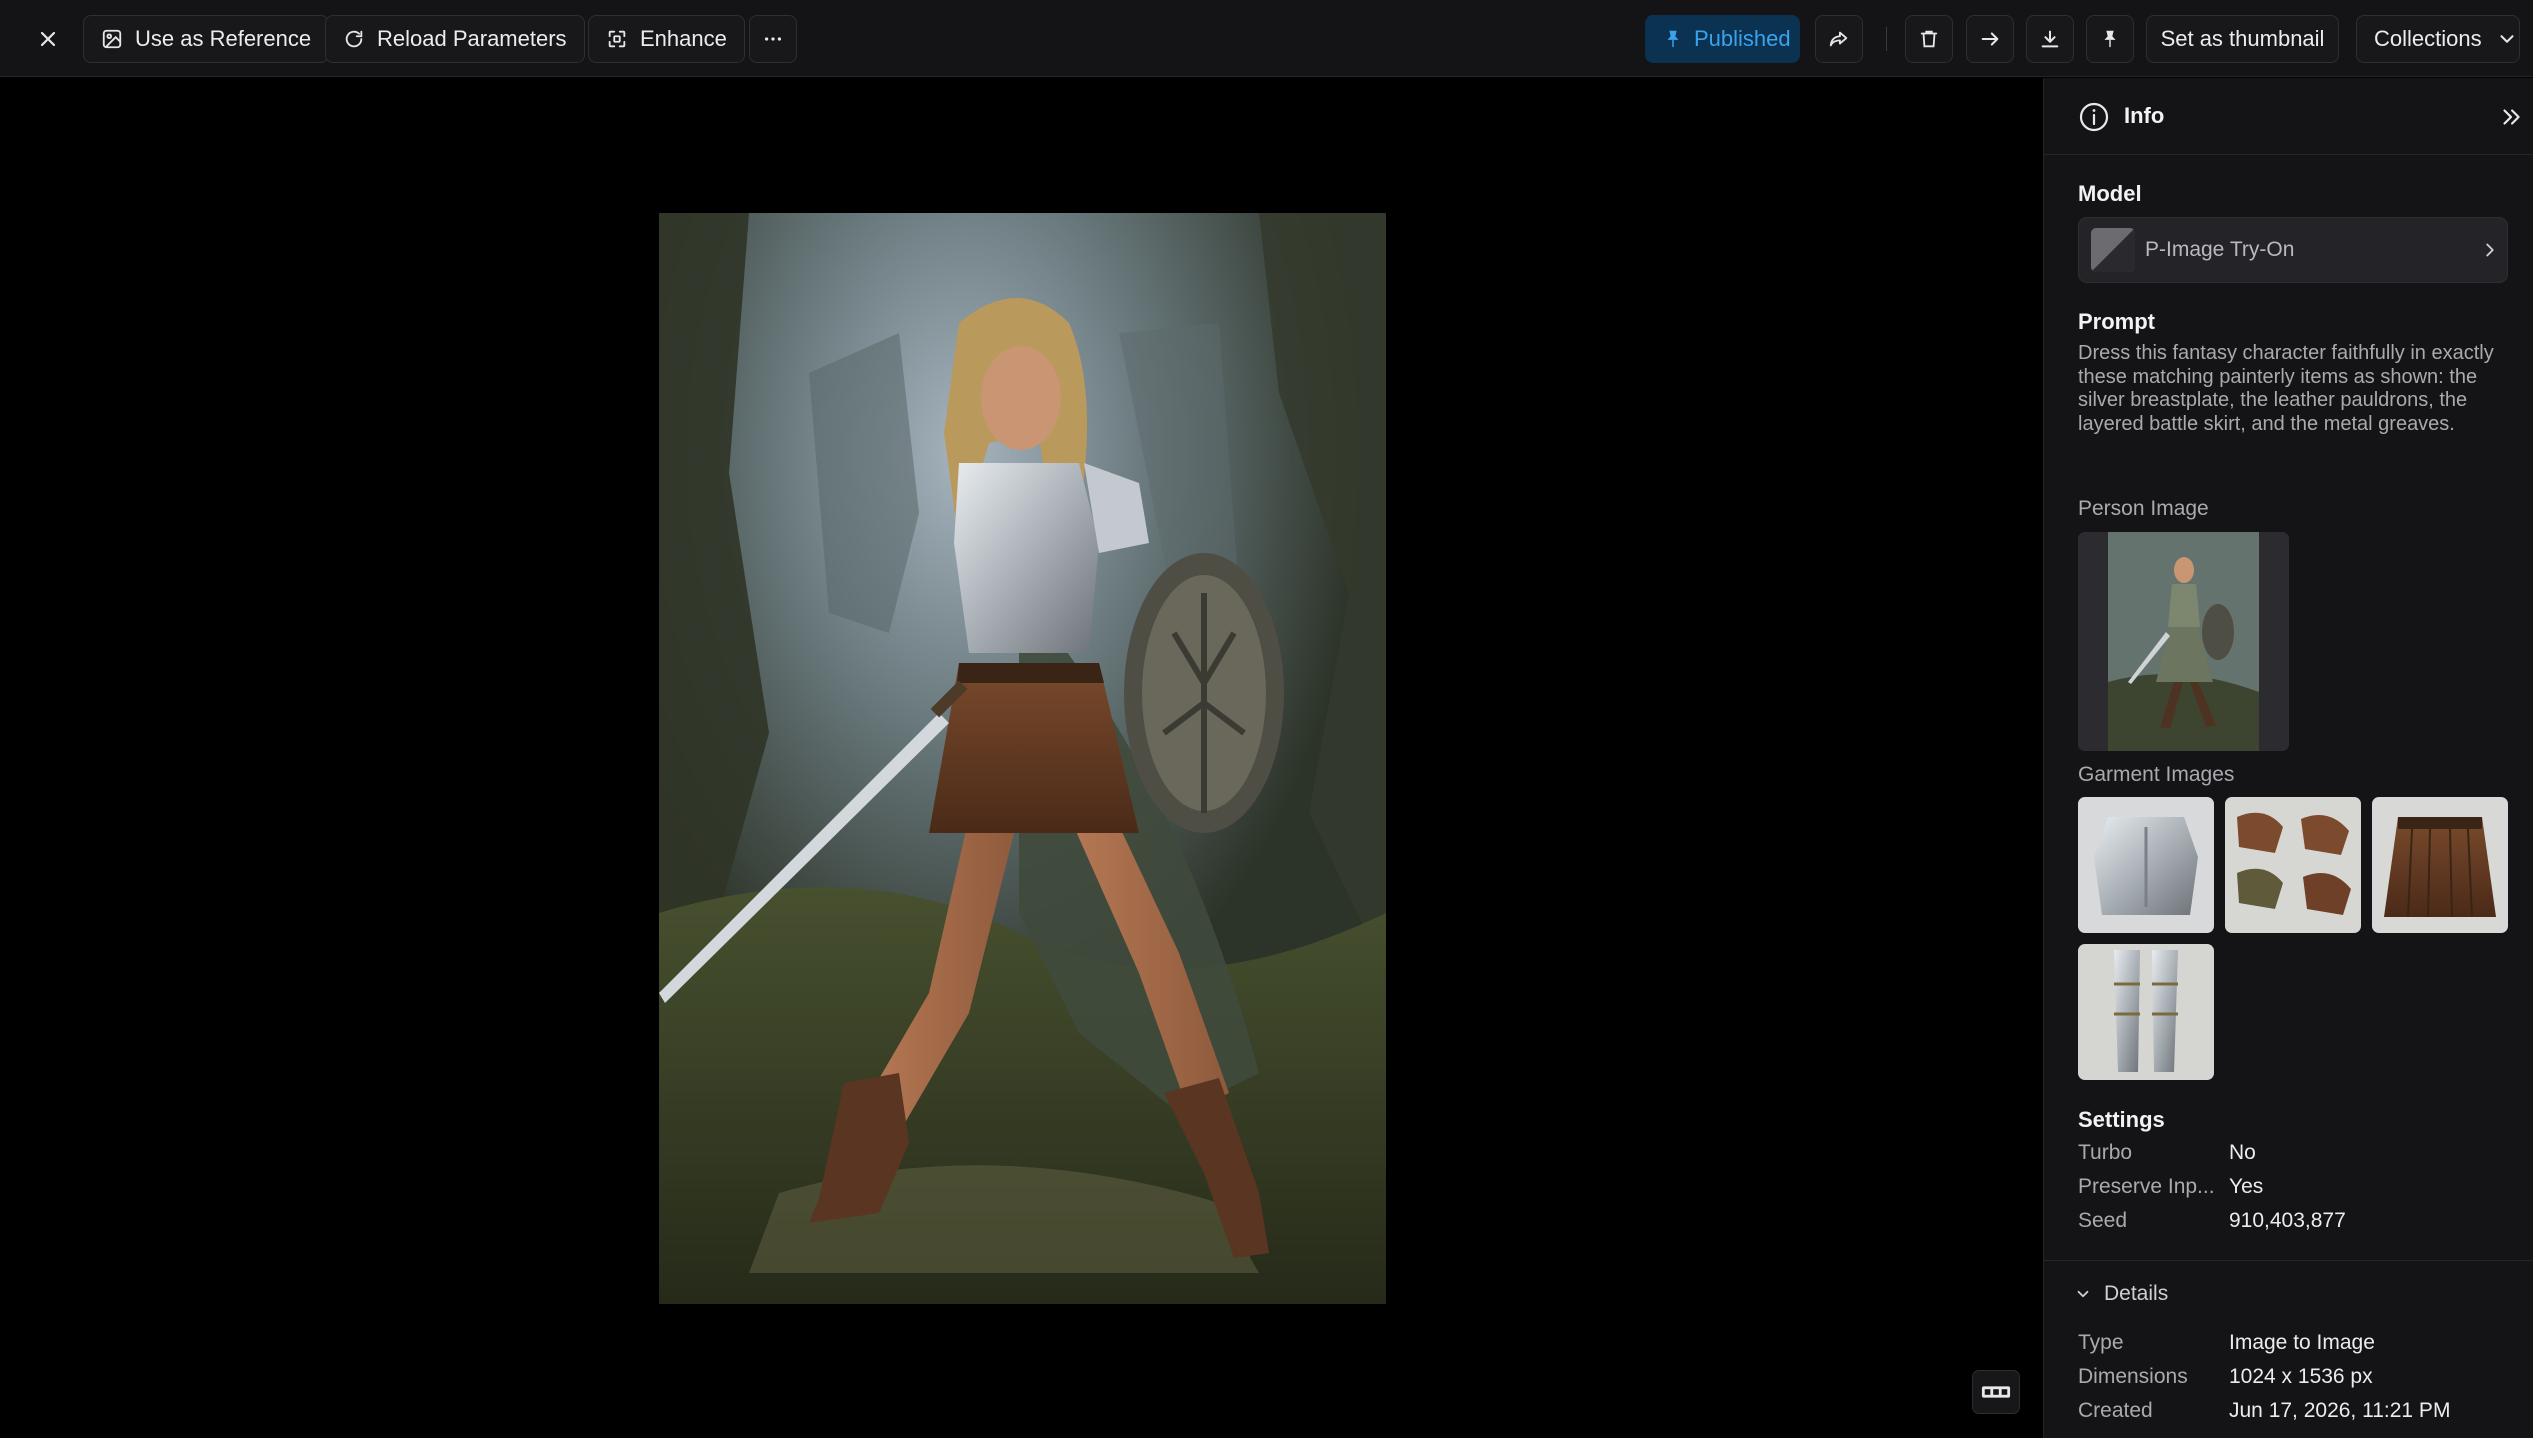 This screenshot has width=2533, height=1438. I want to click on garment-images-label: Garment Images, so click(2156, 774).